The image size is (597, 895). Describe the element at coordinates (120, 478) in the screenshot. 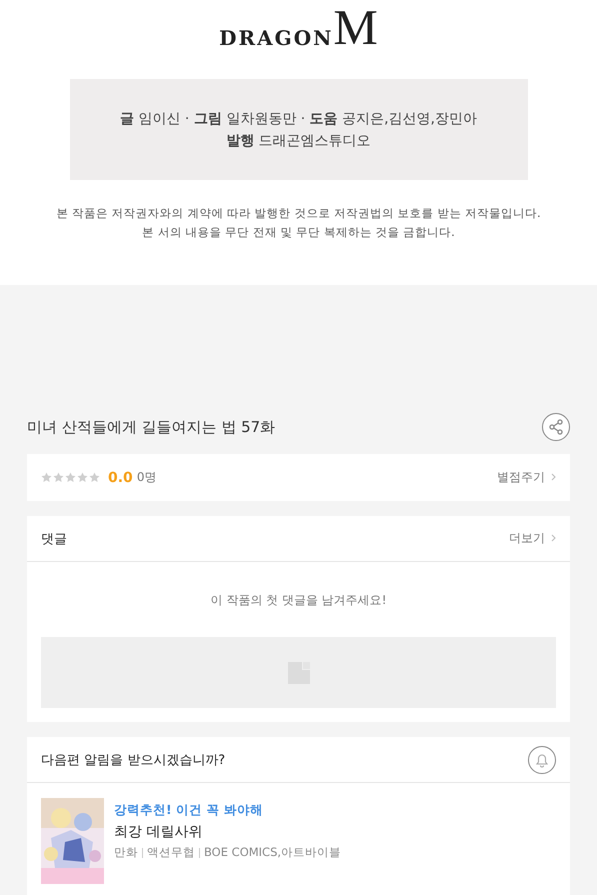

I see `rating-score: 0.0` at that location.